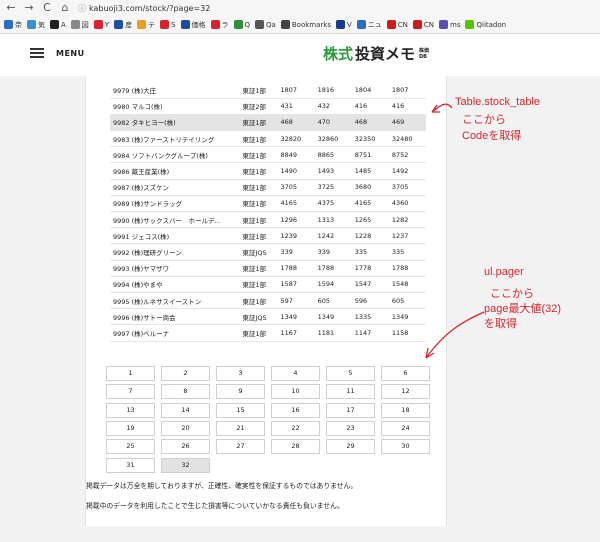 This screenshot has height=542, width=600. I want to click on pager-link: 15, so click(240, 410).